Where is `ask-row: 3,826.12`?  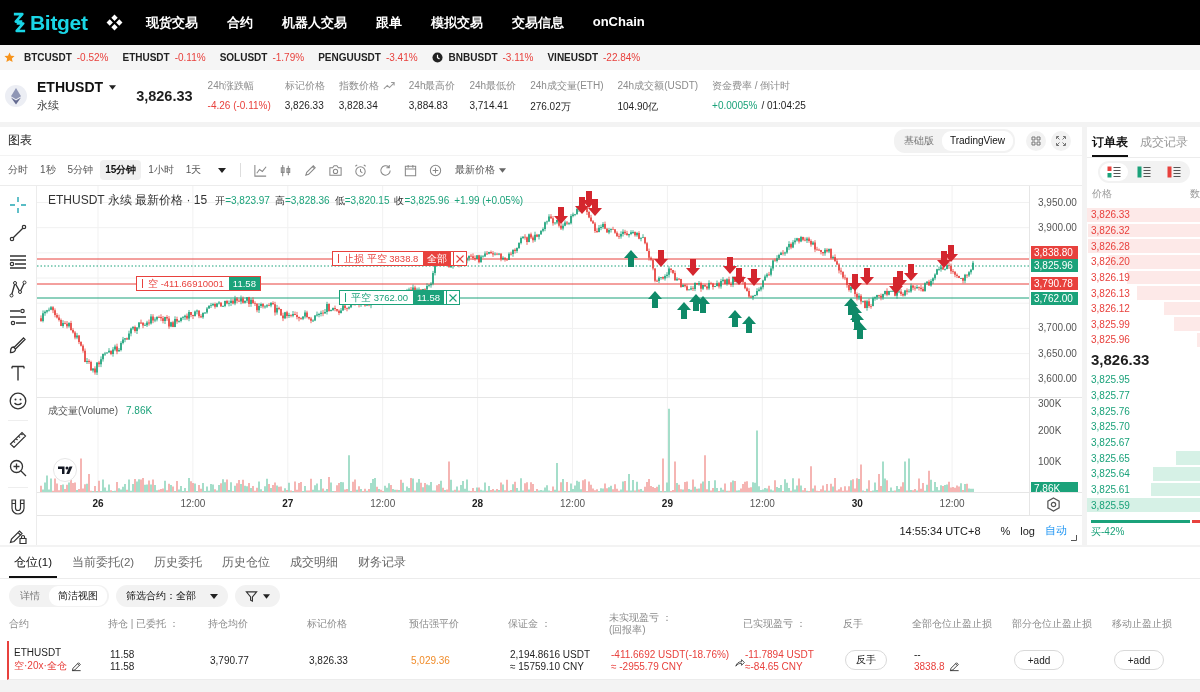 ask-row: 3,826.12 is located at coordinates (1143, 308).